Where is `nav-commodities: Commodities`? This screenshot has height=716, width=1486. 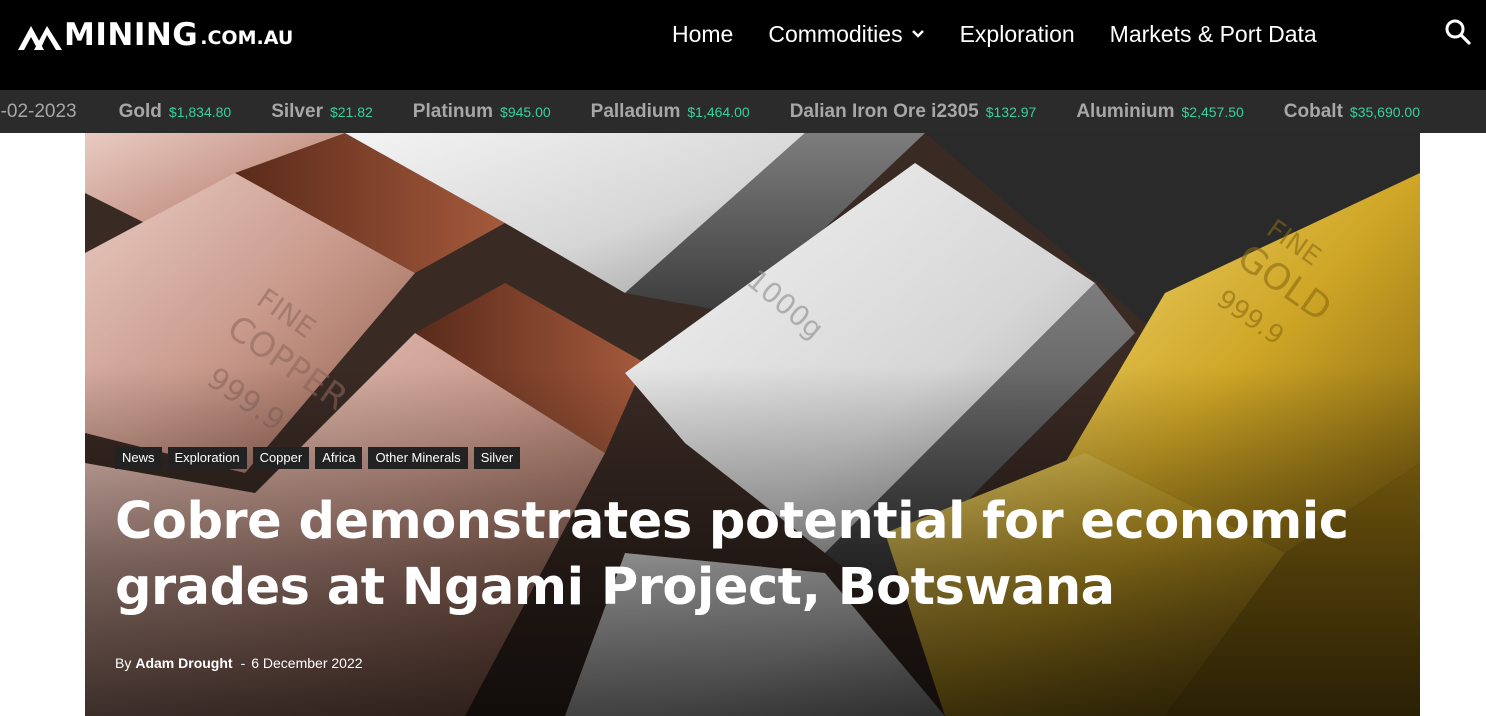 nav-commodities: Commodities is located at coordinates (846, 34).